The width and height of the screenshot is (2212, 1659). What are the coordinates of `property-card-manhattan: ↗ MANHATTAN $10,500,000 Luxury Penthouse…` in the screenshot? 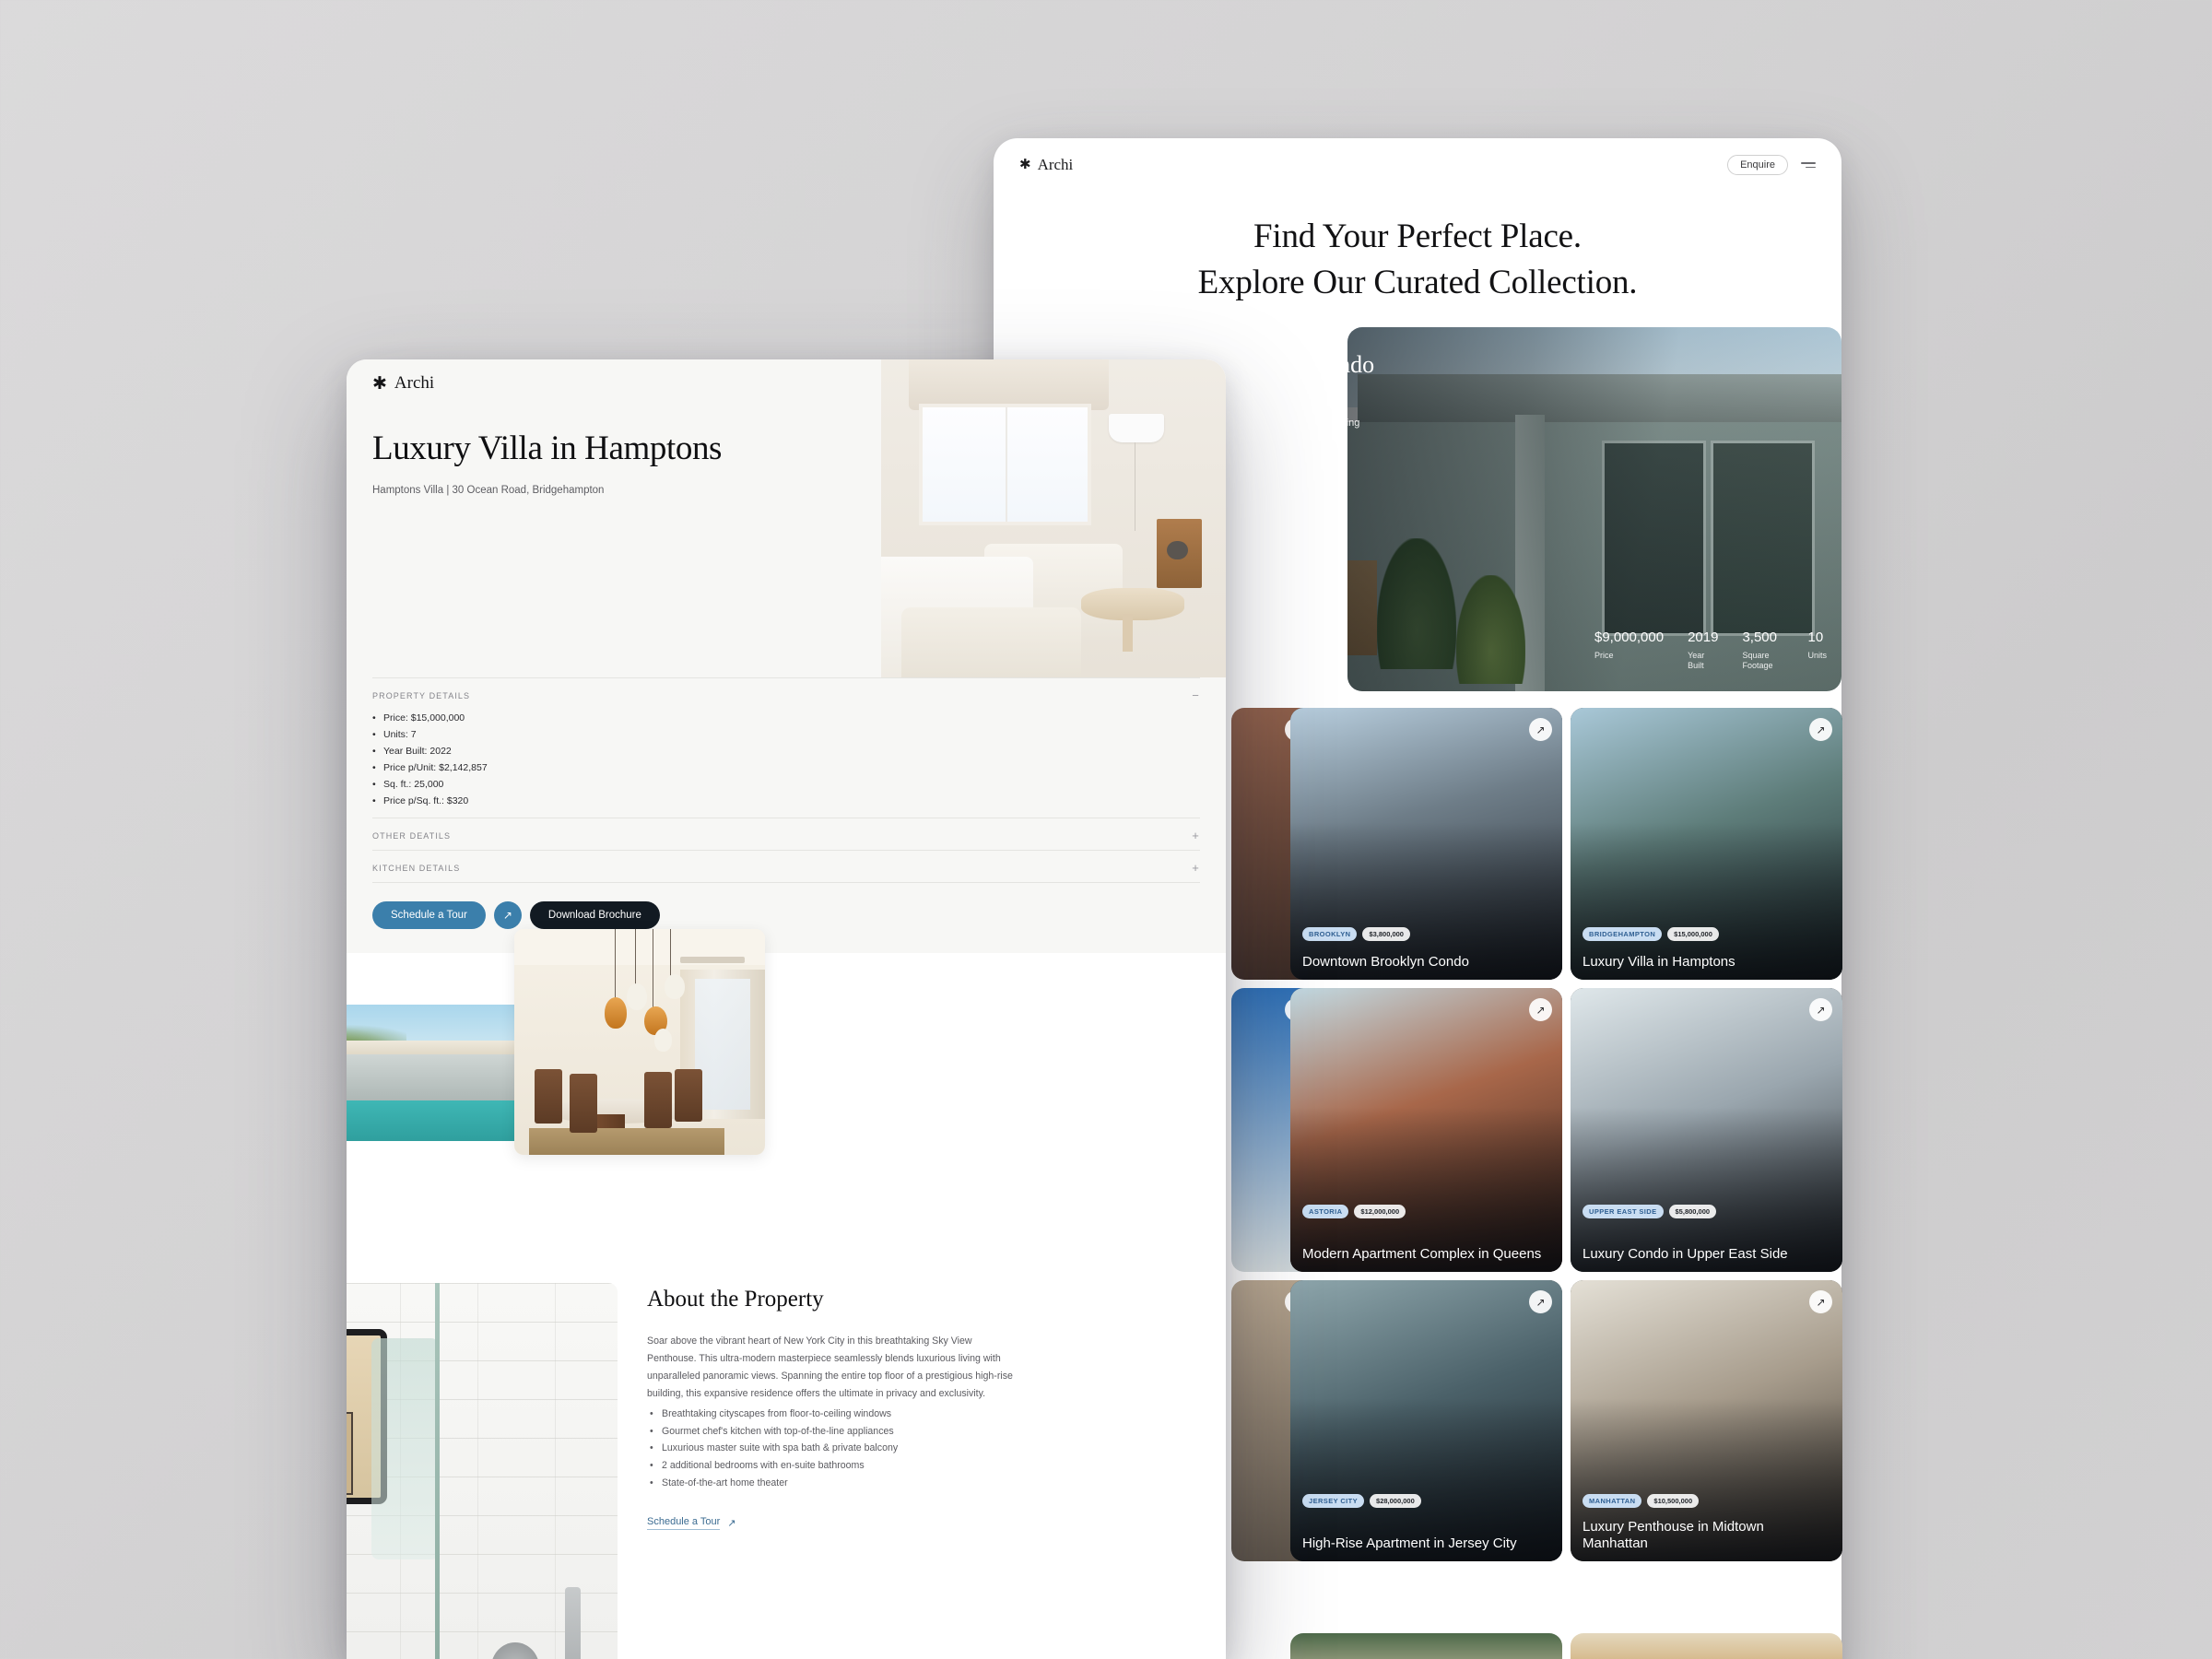 It's located at (1706, 1420).